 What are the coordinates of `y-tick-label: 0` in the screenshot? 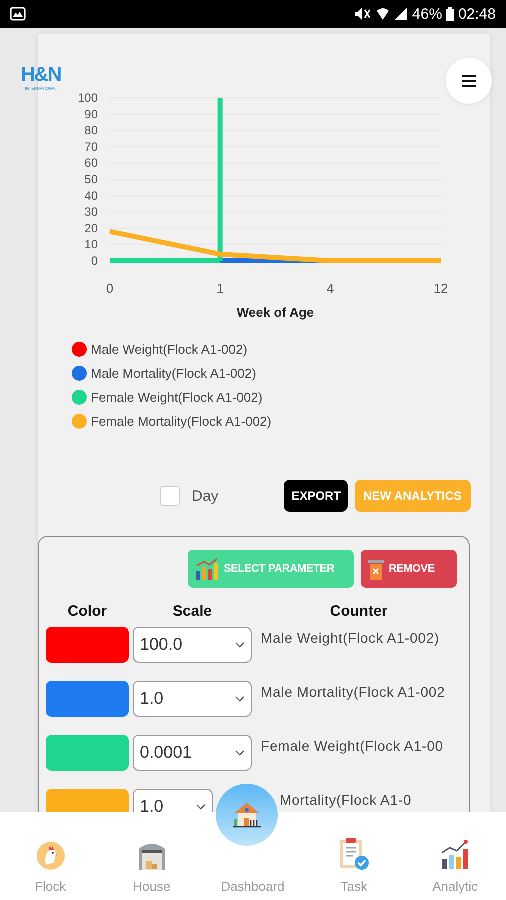 It's located at (94, 261).